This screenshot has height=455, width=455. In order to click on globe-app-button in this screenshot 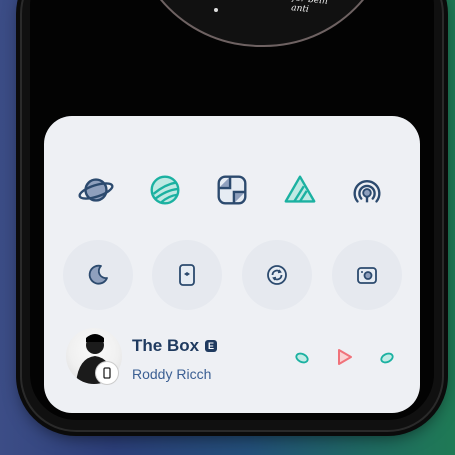, I will do `click(165, 190)`.